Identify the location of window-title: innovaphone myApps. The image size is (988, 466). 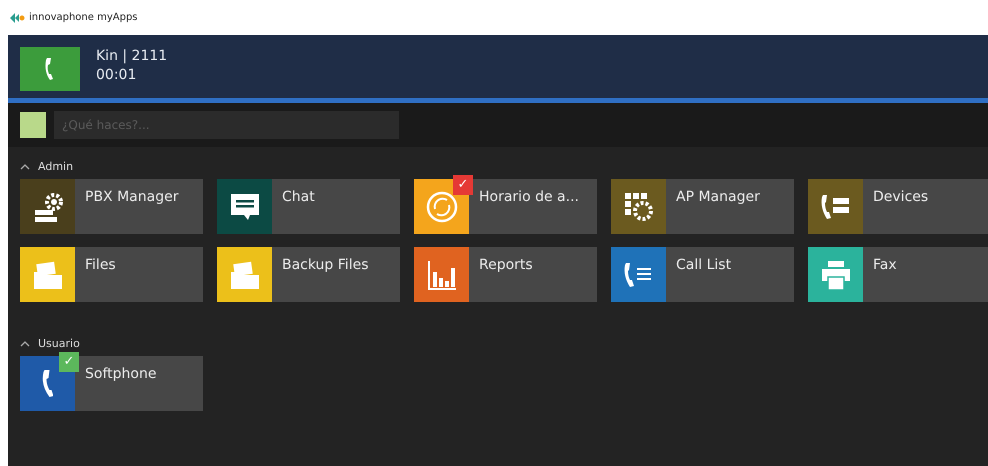
(83, 18).